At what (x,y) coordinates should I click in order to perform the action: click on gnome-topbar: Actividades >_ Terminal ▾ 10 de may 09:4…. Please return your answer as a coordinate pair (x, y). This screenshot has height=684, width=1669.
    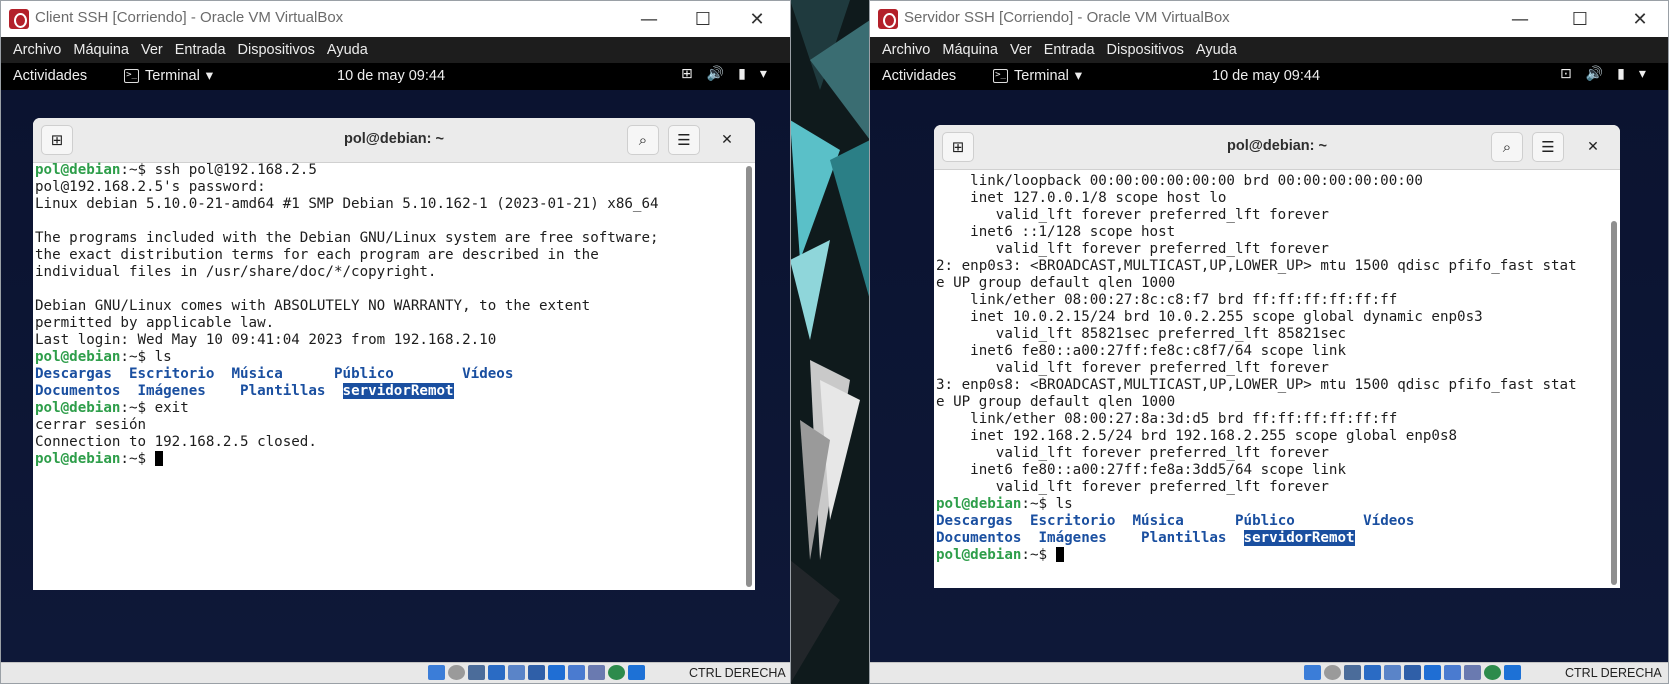
    Looking at the image, I should click on (395, 76).